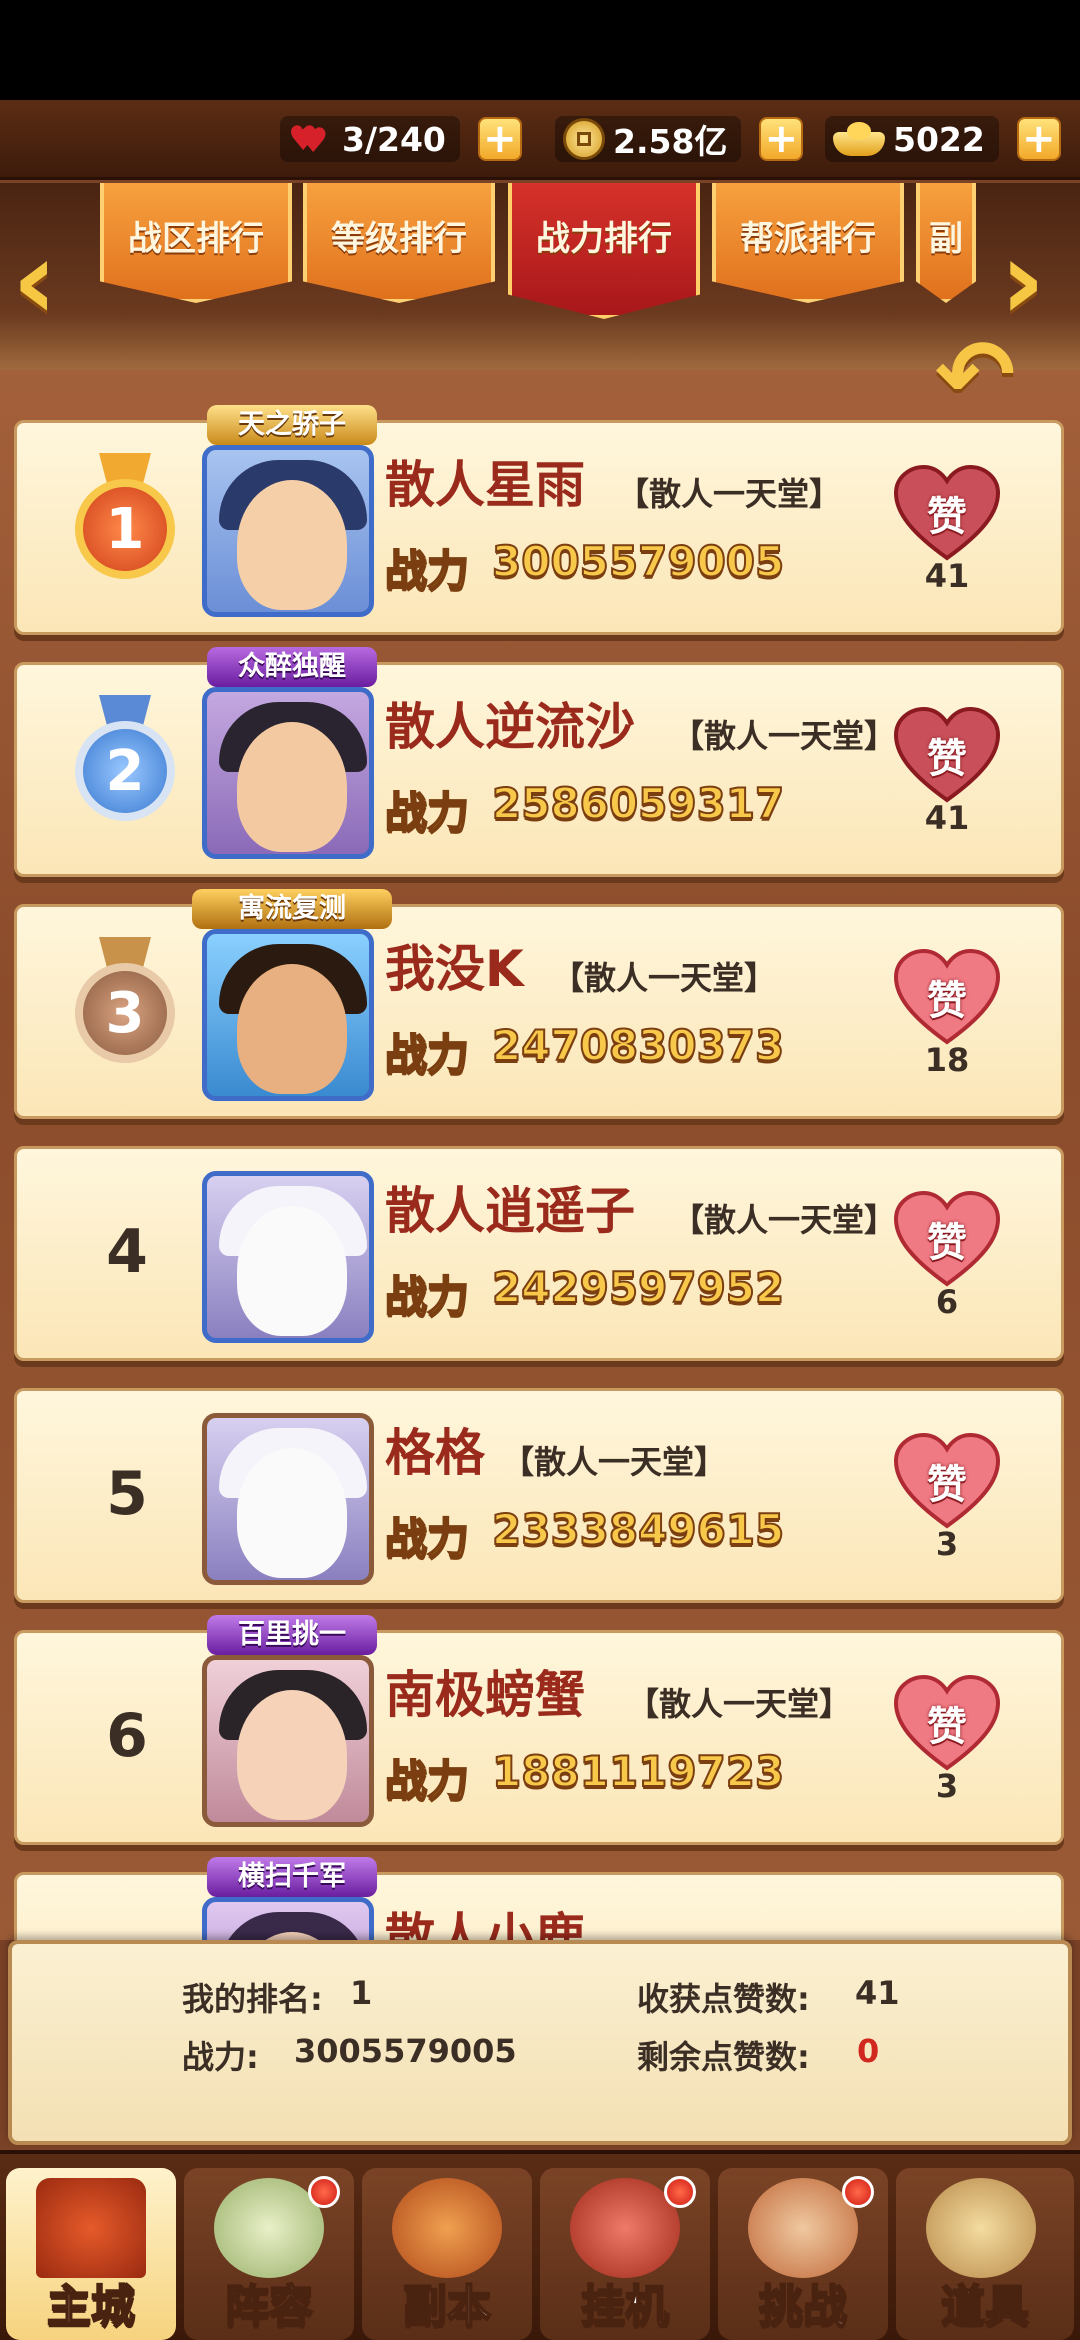  What do you see at coordinates (292, 425) in the screenshot?
I see `title-badge: 天之骄子` at bounding box center [292, 425].